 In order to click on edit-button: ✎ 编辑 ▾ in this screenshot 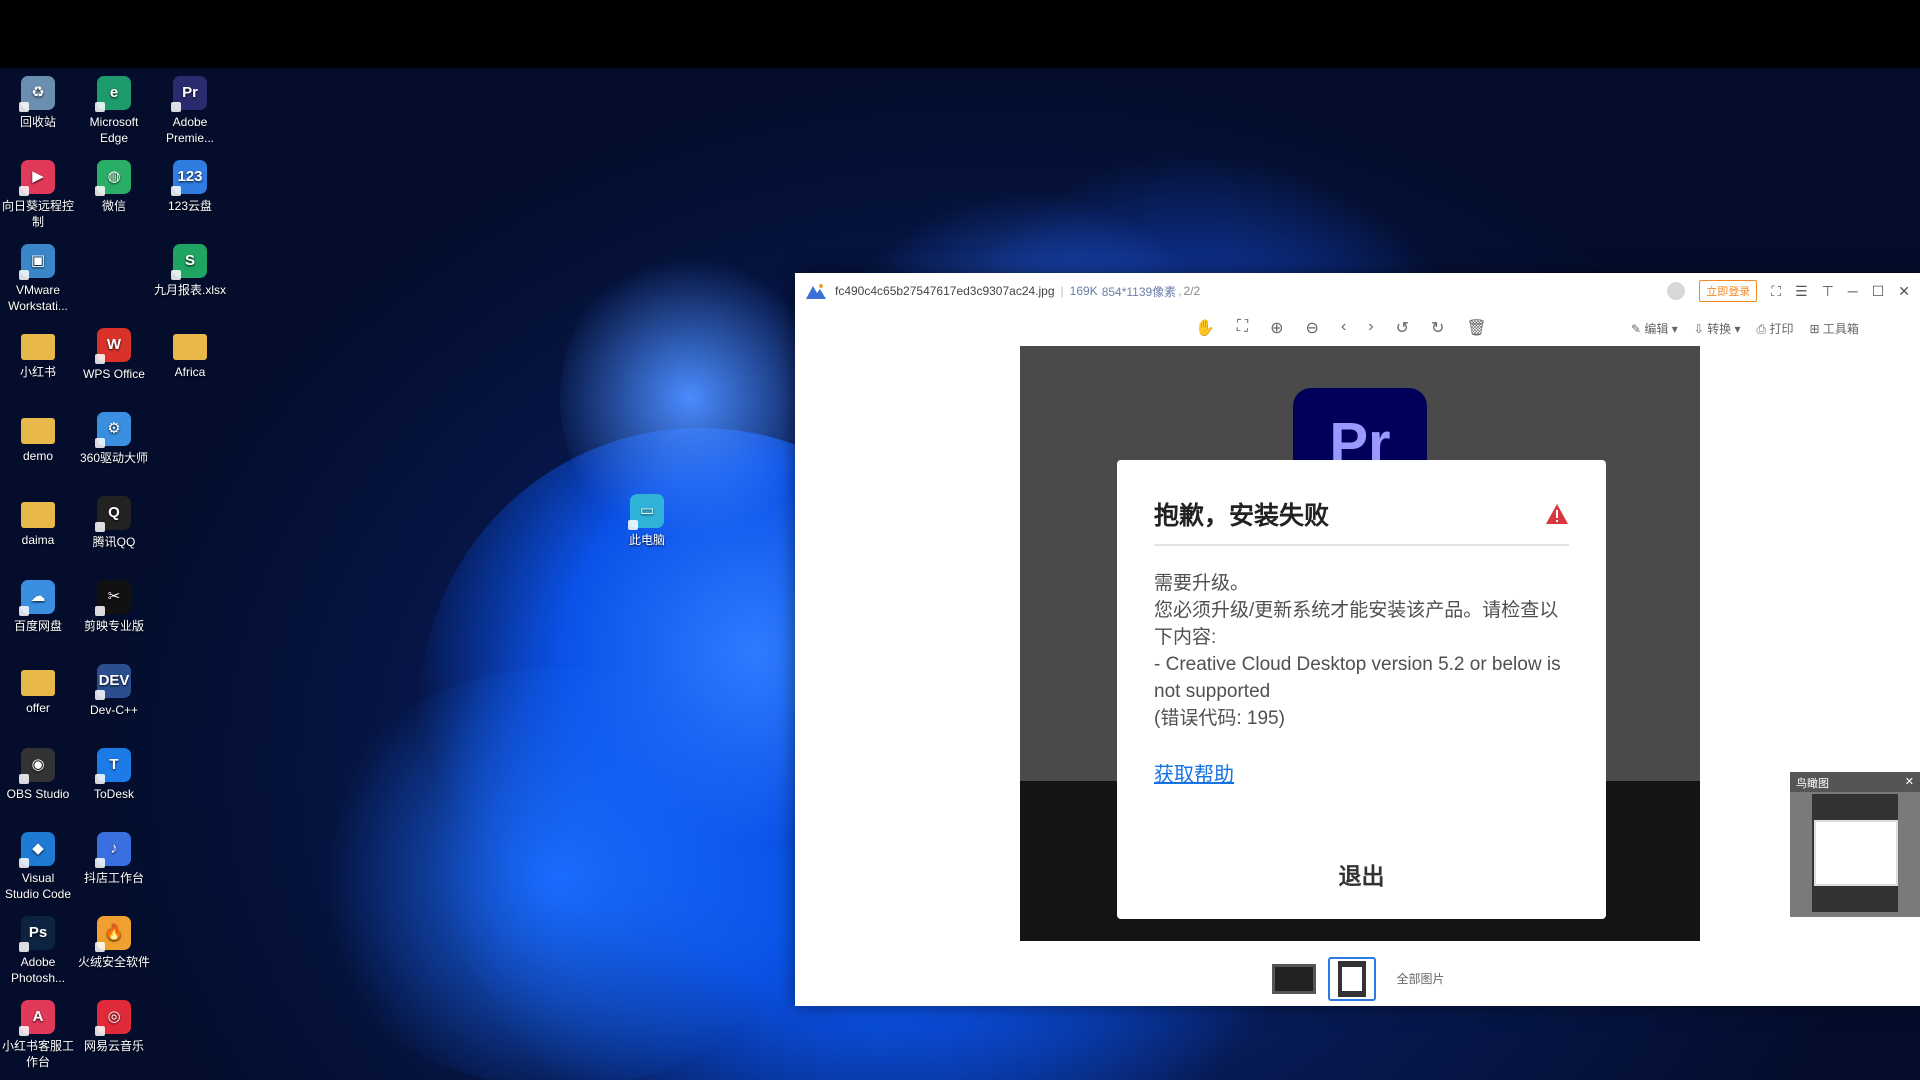, I will do `click(1654, 328)`.